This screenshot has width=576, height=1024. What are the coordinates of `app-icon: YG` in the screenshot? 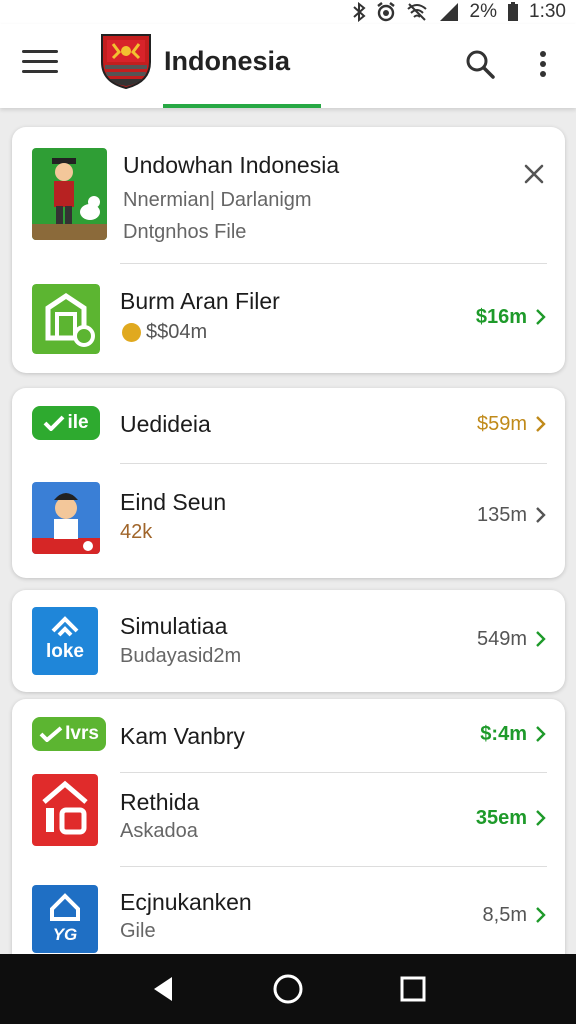 It's located at (65, 919).